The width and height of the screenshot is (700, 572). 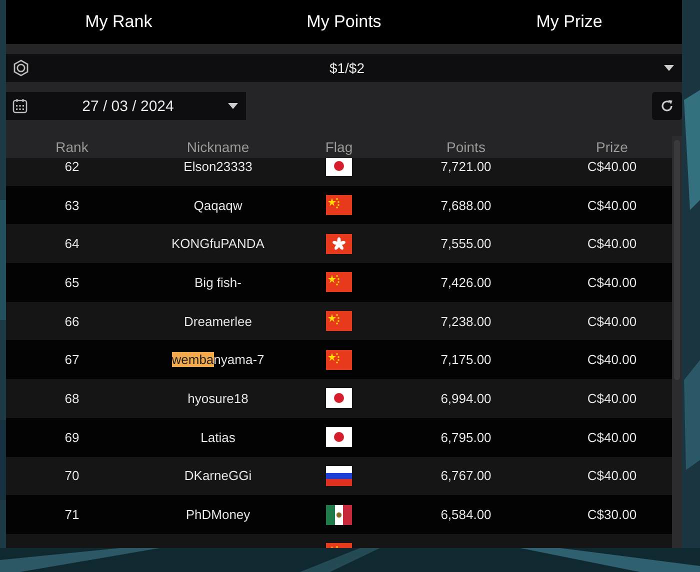 What do you see at coordinates (218, 398) in the screenshot?
I see `nickname-cell: hyosure18` at bounding box center [218, 398].